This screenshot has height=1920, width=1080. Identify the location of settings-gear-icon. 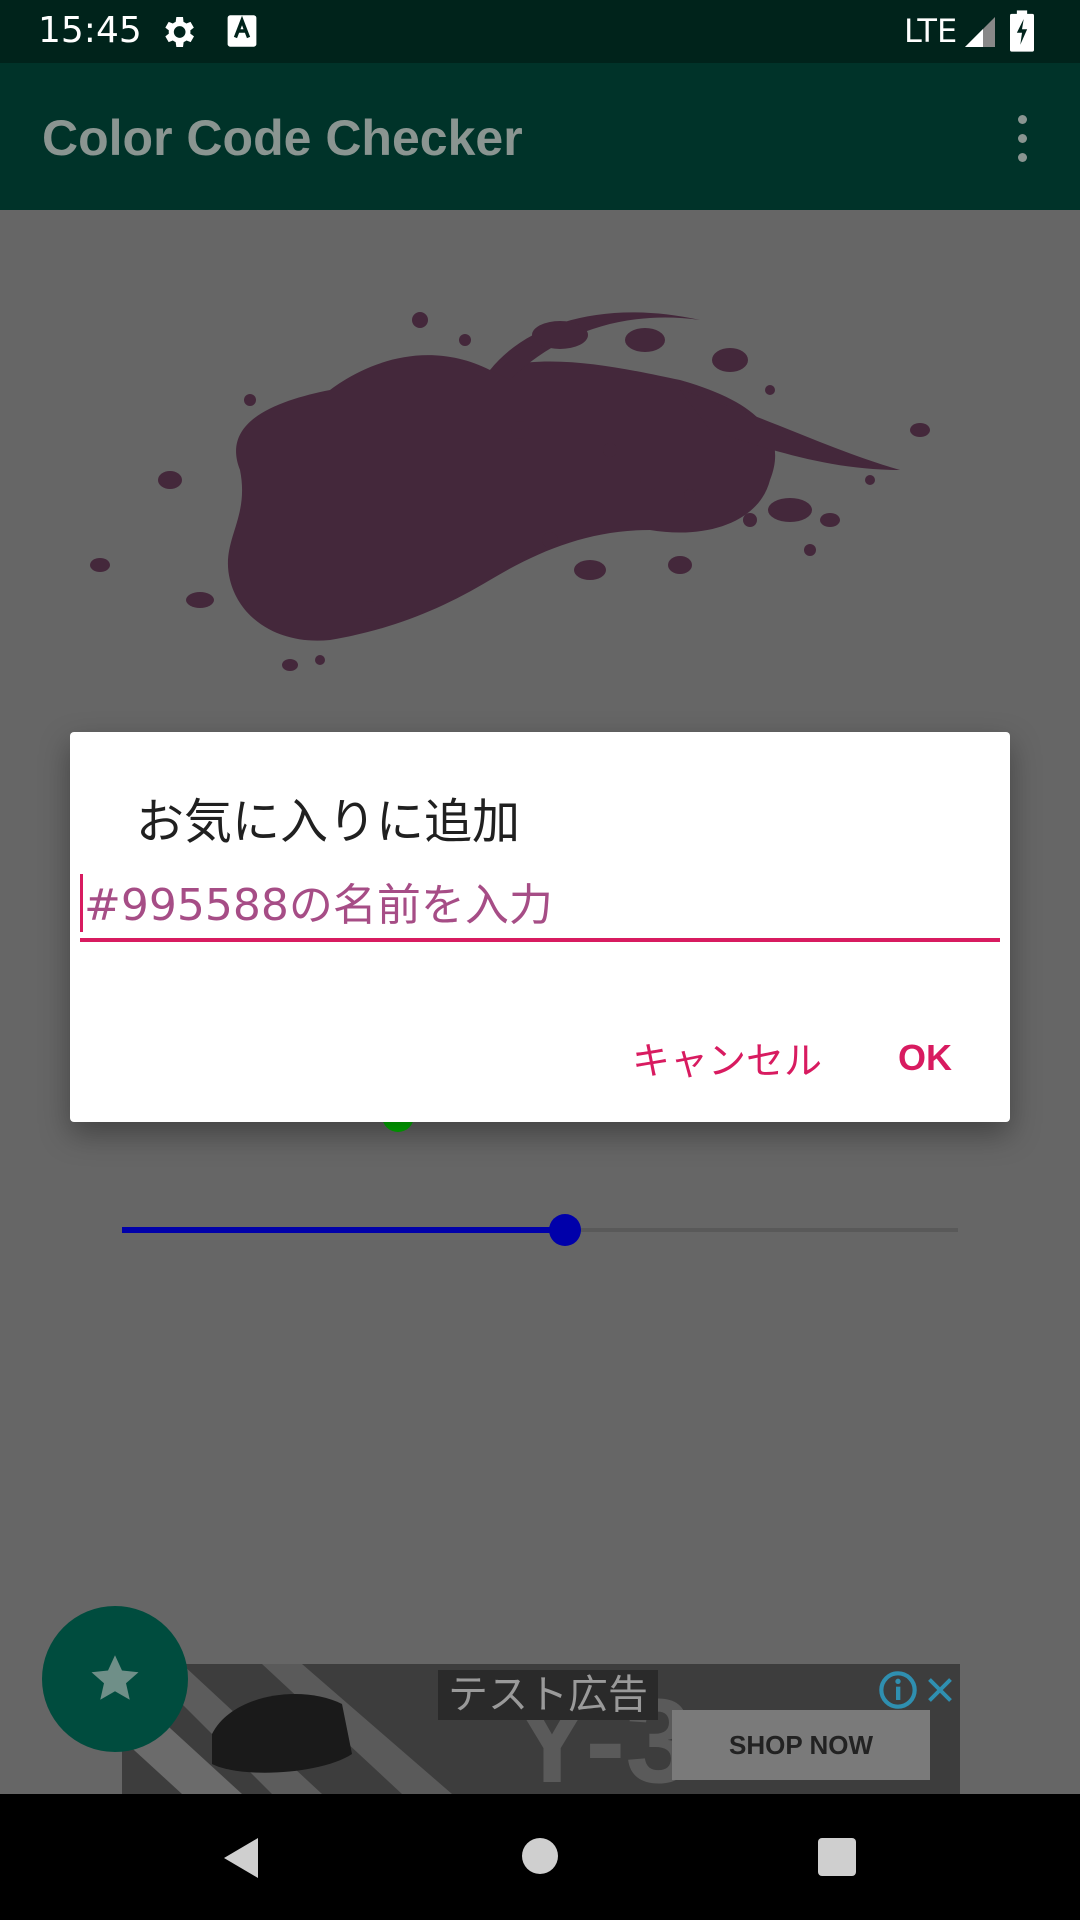
(179, 32).